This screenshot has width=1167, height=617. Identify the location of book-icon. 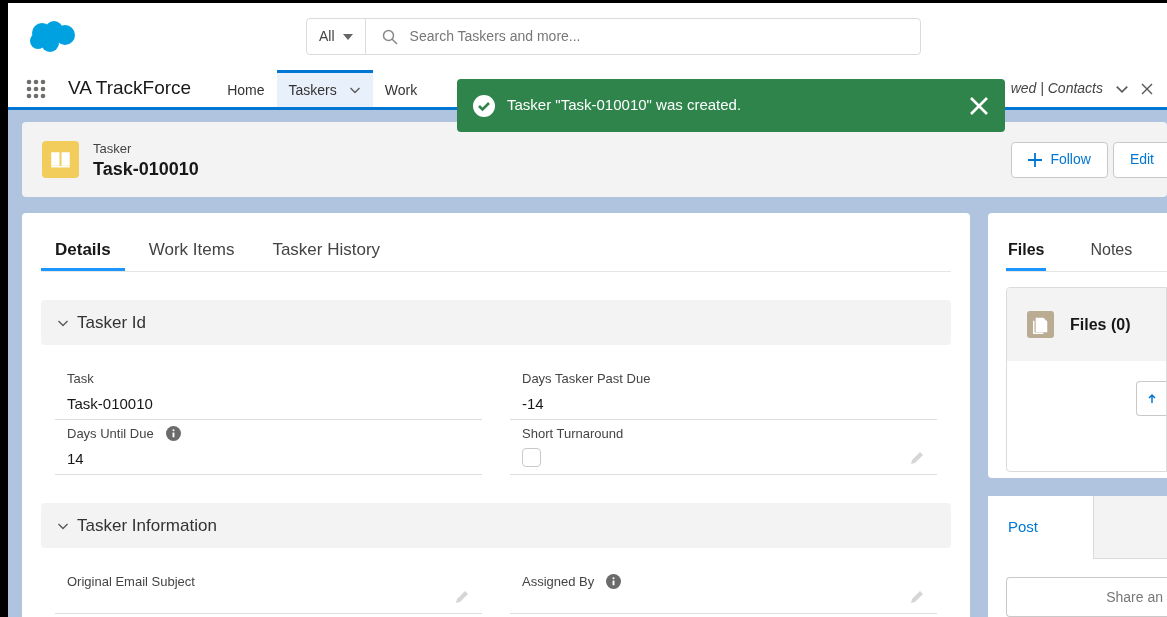
(60, 159).